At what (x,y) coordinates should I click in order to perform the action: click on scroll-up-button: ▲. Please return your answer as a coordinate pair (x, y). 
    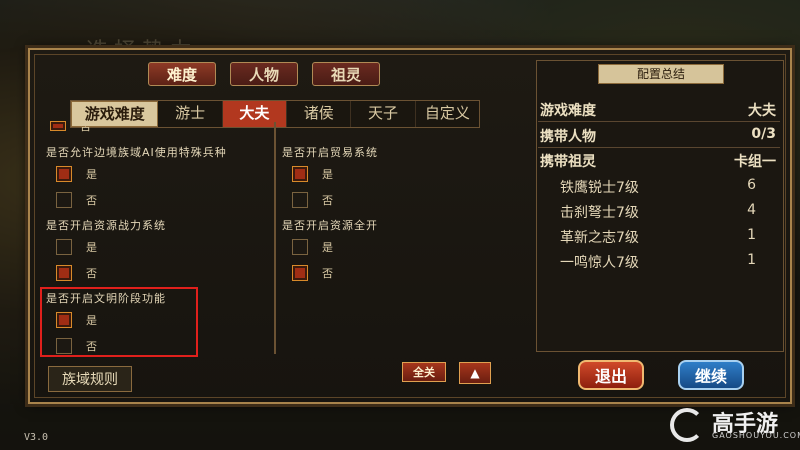
    Looking at the image, I should click on (475, 373).